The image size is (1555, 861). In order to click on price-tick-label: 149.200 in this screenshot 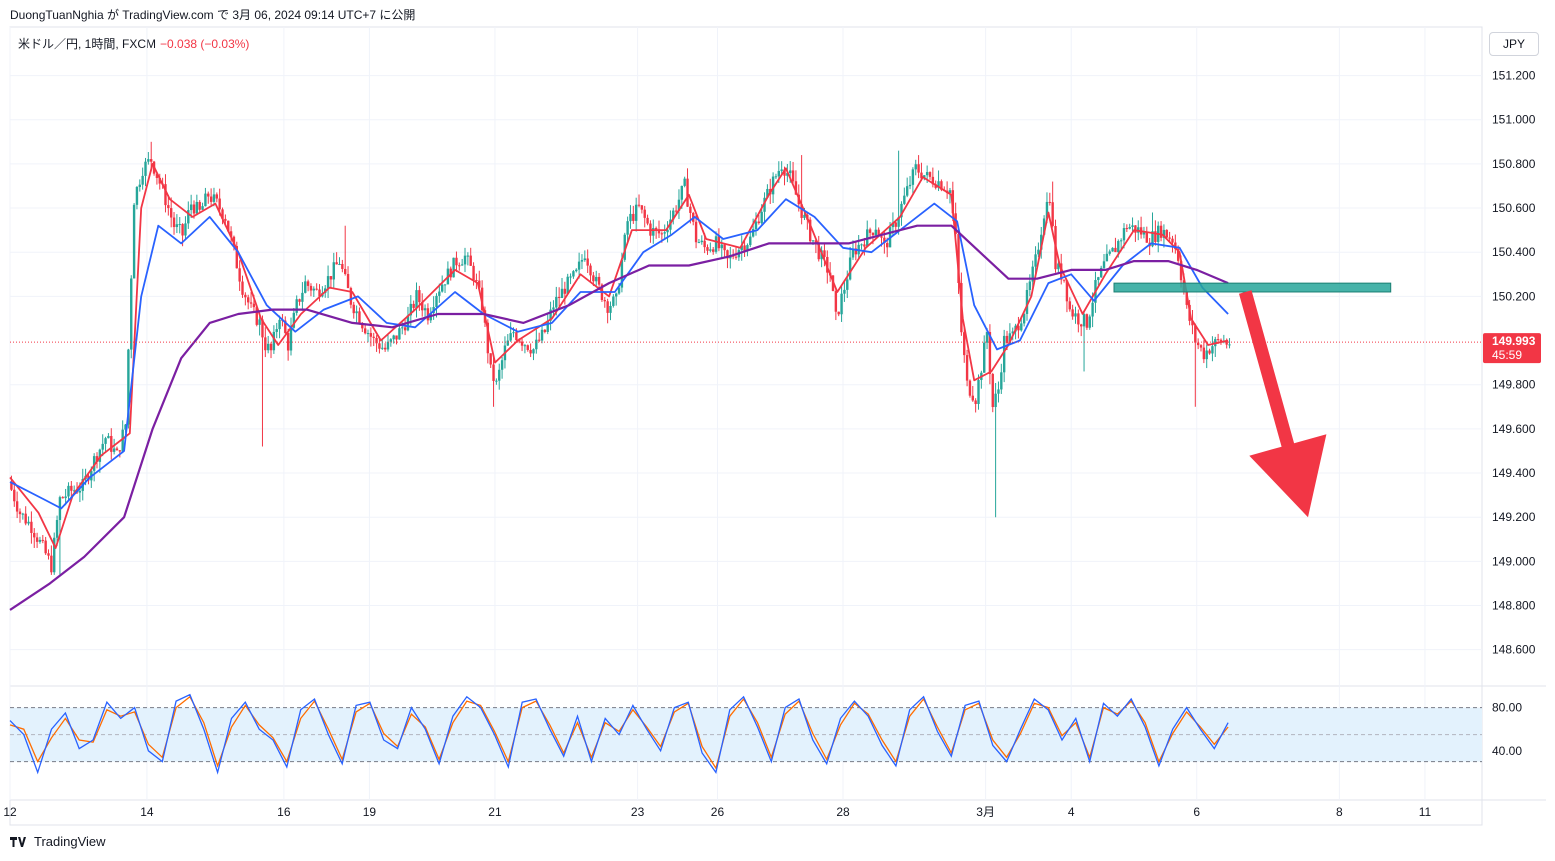, I will do `click(1514, 517)`.